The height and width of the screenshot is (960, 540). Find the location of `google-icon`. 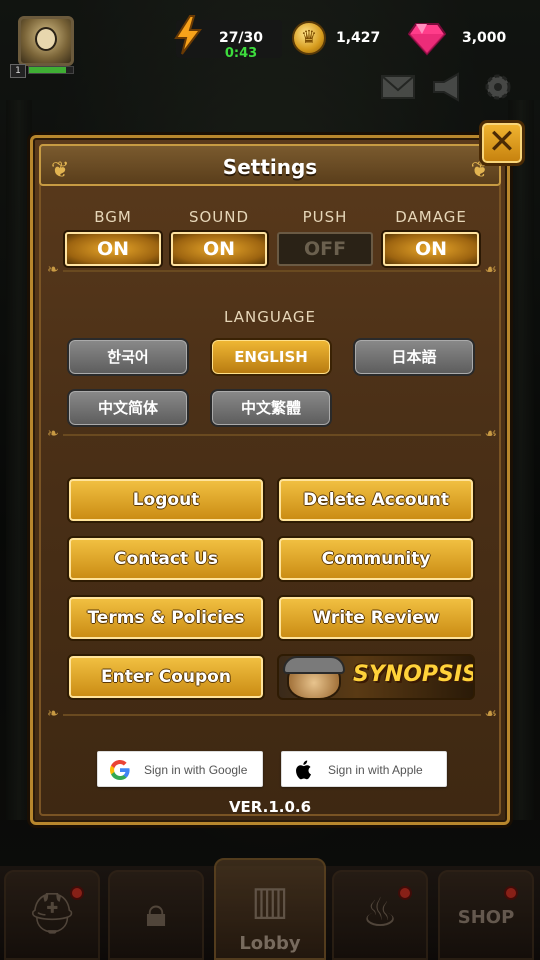

google-icon is located at coordinates (120, 770).